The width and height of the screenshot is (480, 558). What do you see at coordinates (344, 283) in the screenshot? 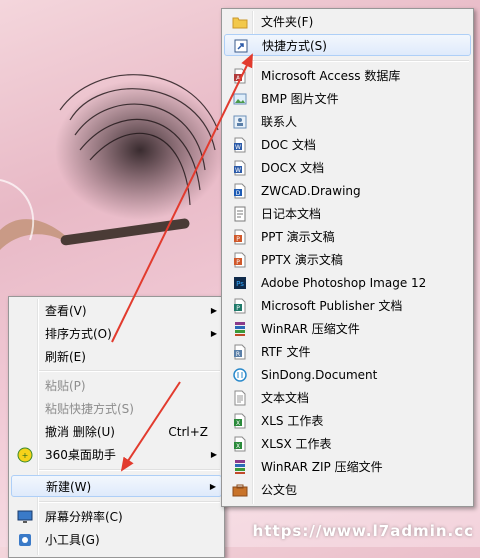
I see `menu-item-label: Adobe Photoshop Image 12` at bounding box center [344, 283].